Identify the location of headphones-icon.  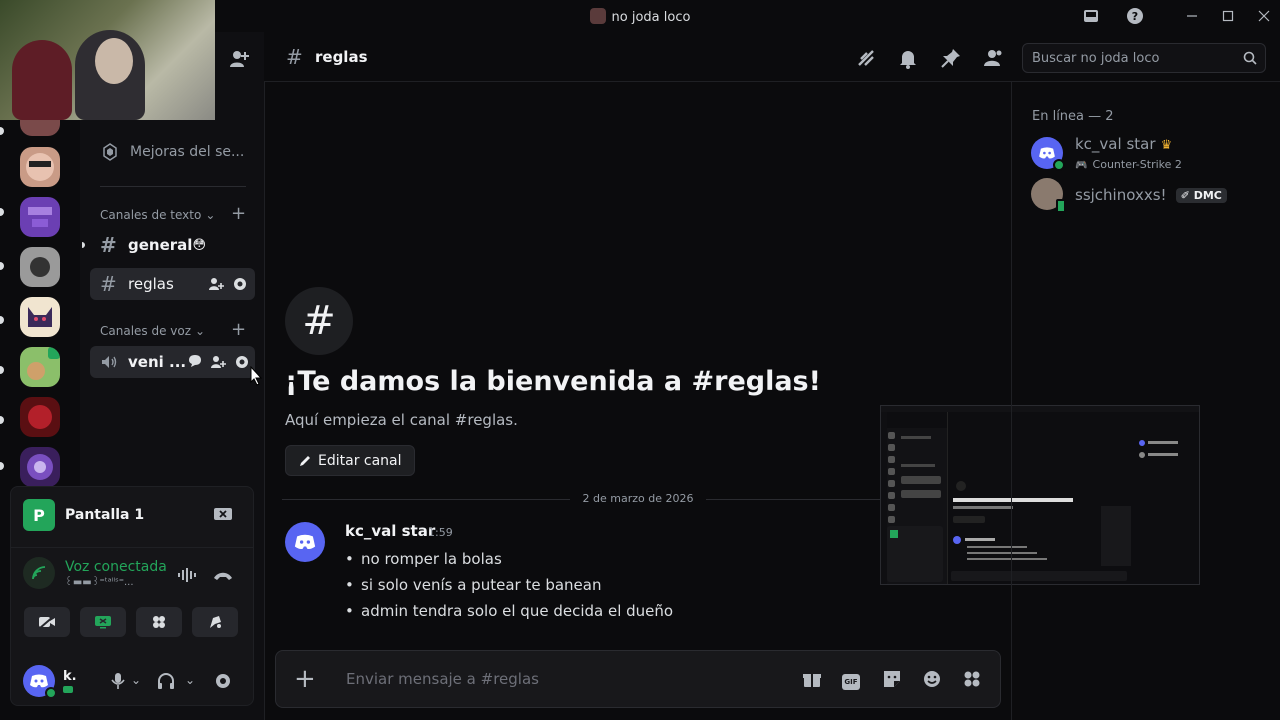
(166, 681).